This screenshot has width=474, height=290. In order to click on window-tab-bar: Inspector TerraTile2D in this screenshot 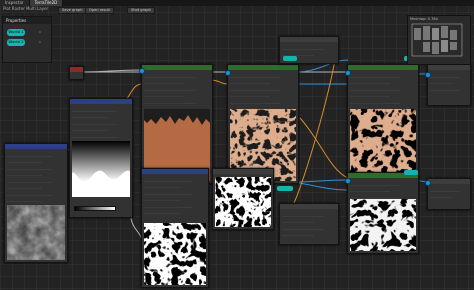, I will do `click(237, 3)`.